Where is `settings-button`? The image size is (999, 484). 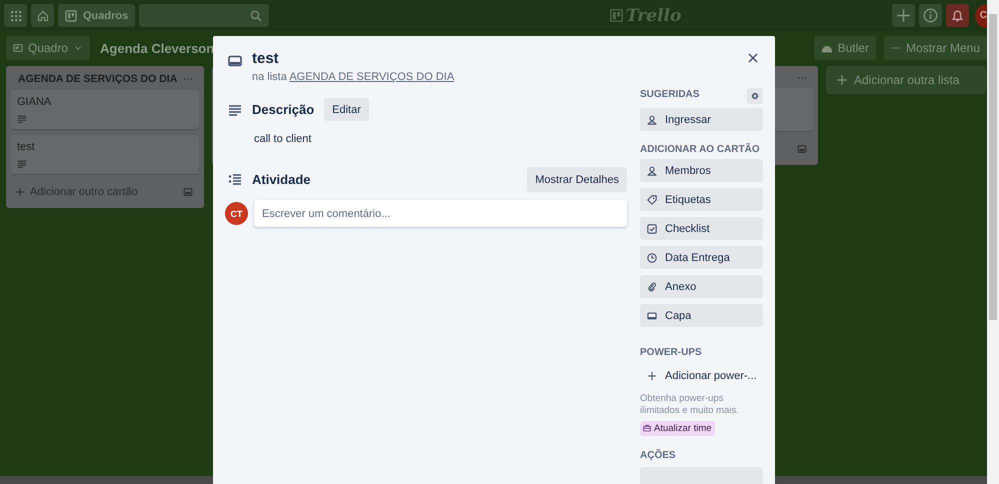 settings-button is located at coordinates (755, 96).